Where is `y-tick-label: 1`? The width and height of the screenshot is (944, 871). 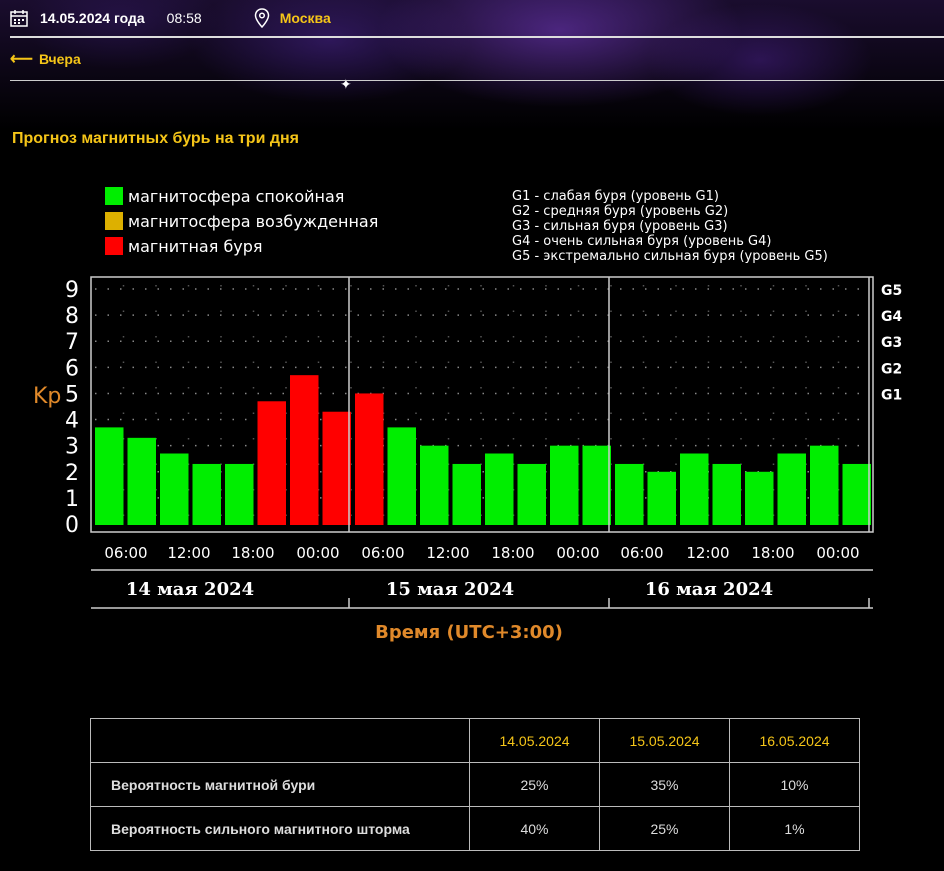 y-tick-label: 1 is located at coordinates (72, 499).